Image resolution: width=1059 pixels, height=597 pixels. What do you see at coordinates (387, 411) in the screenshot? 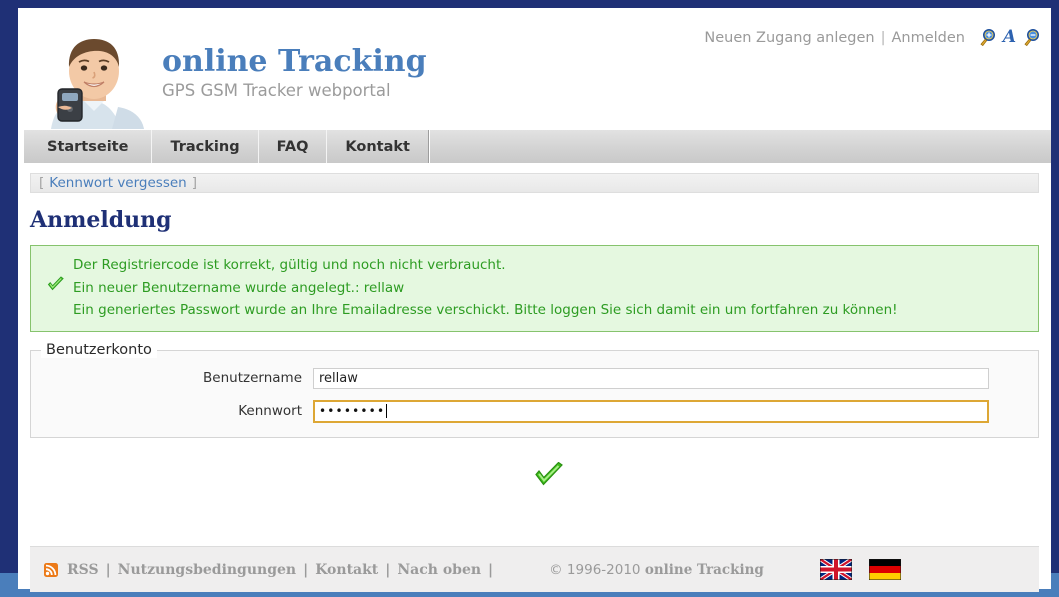
I see `text-caret` at bounding box center [387, 411].